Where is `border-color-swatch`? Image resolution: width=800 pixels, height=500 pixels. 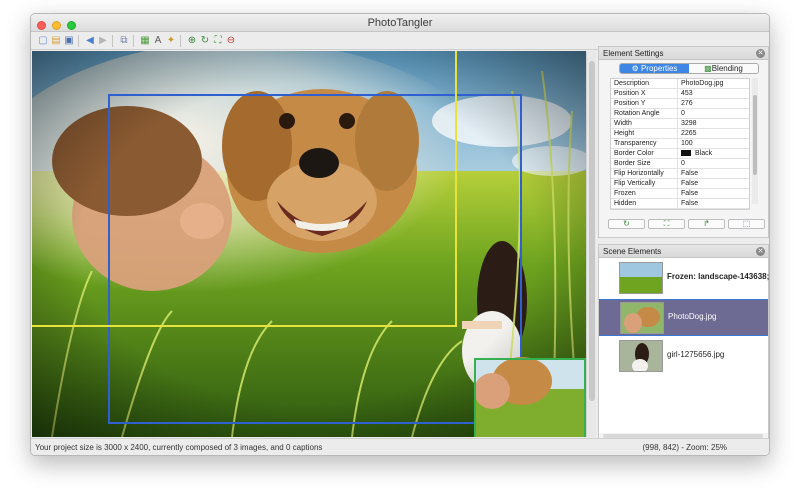 border-color-swatch is located at coordinates (686, 153).